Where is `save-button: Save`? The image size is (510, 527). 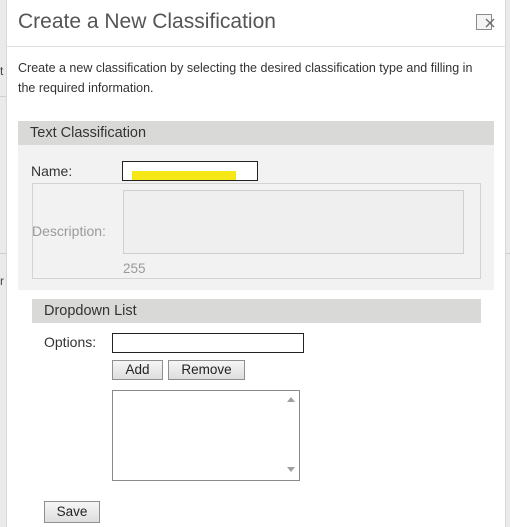
save-button: Save is located at coordinates (72, 512).